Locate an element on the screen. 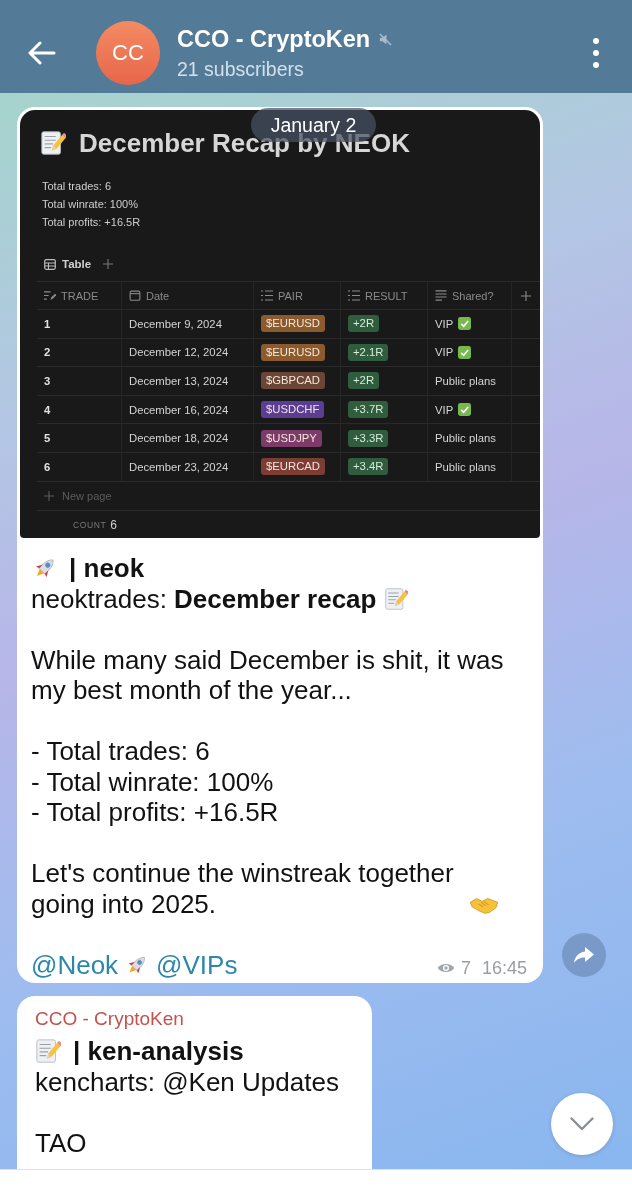 This screenshot has height=1200, width=632. new-page-label: New page is located at coordinates (87, 495).